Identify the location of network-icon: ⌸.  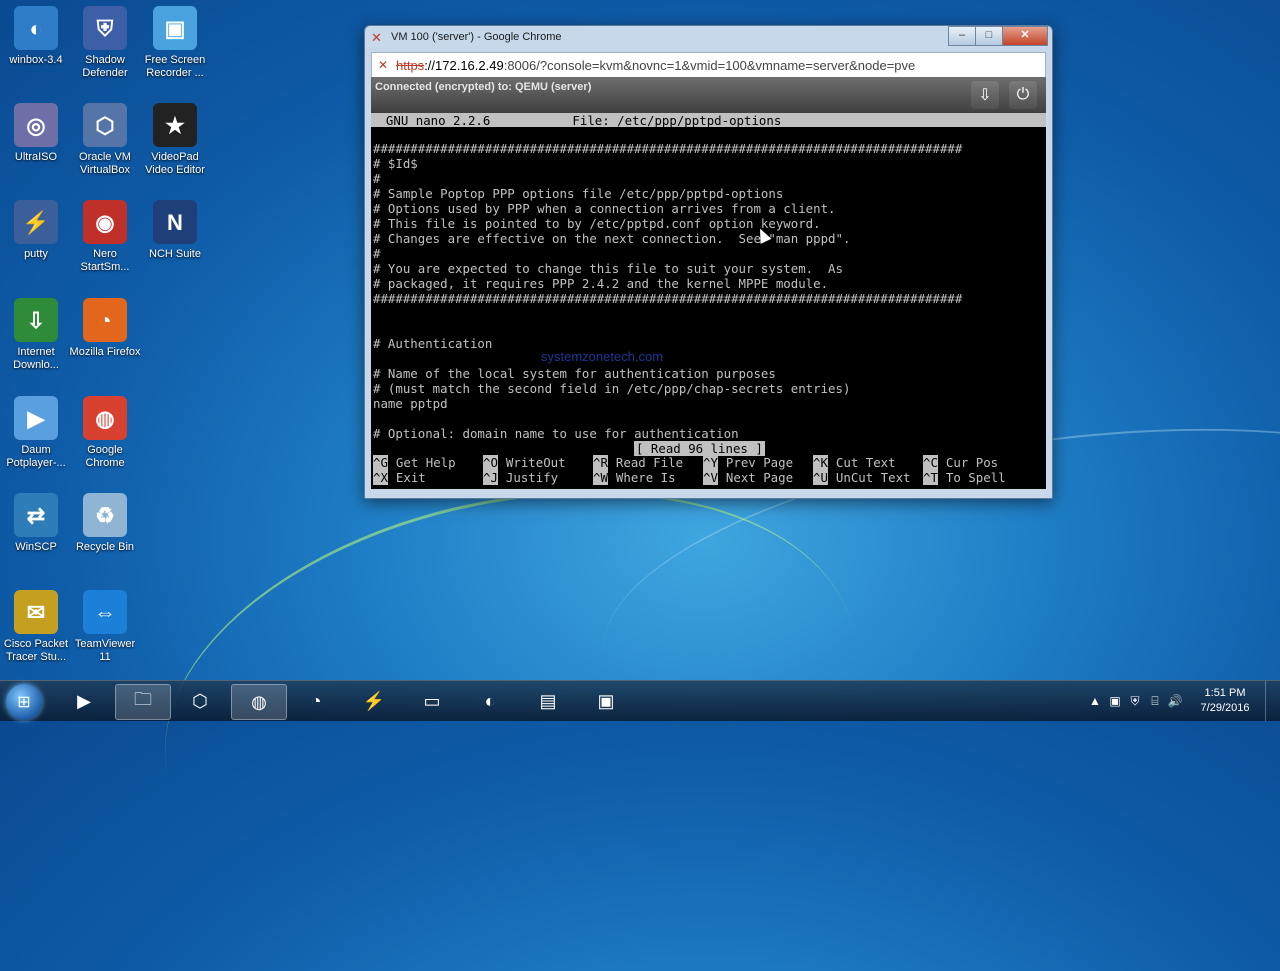
(1155, 701).